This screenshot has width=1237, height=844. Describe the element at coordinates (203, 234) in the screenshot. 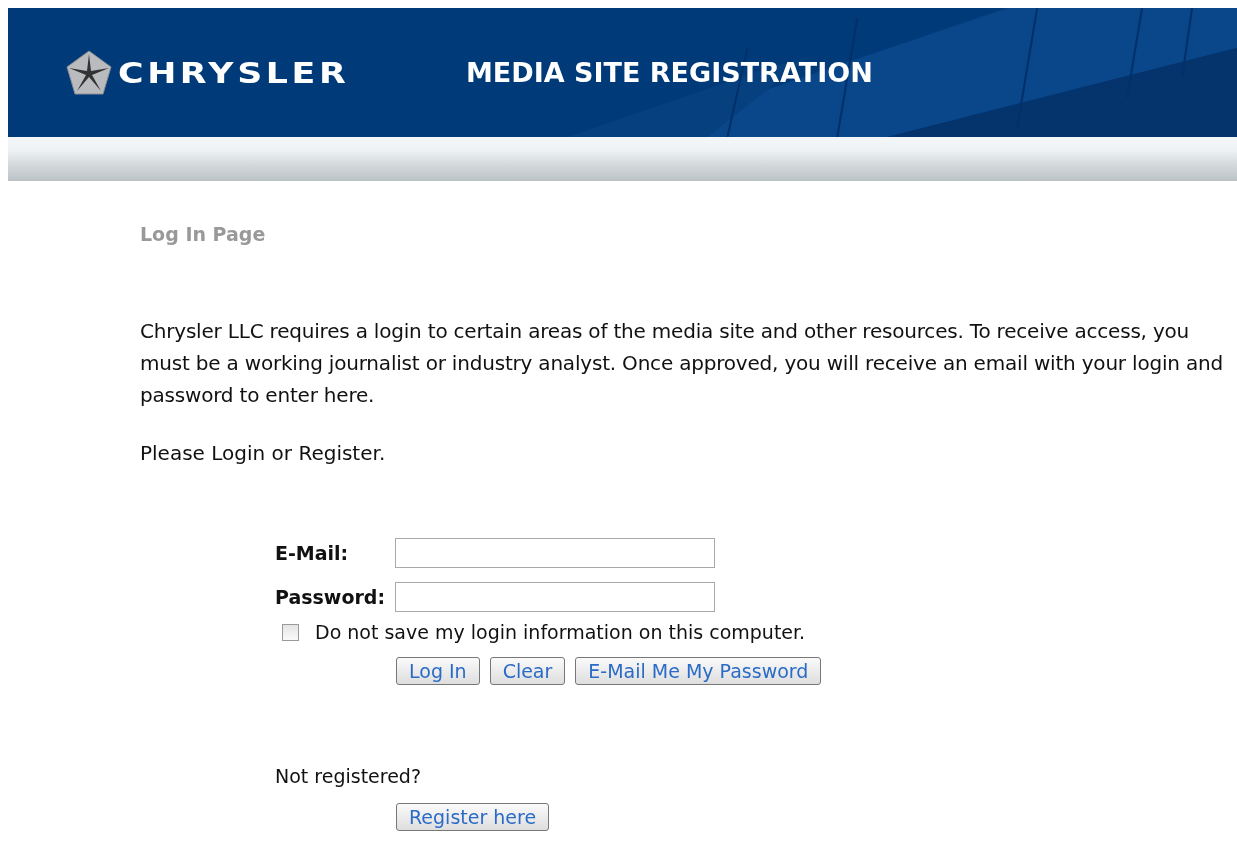

I see `page-title: Log In Page` at that location.